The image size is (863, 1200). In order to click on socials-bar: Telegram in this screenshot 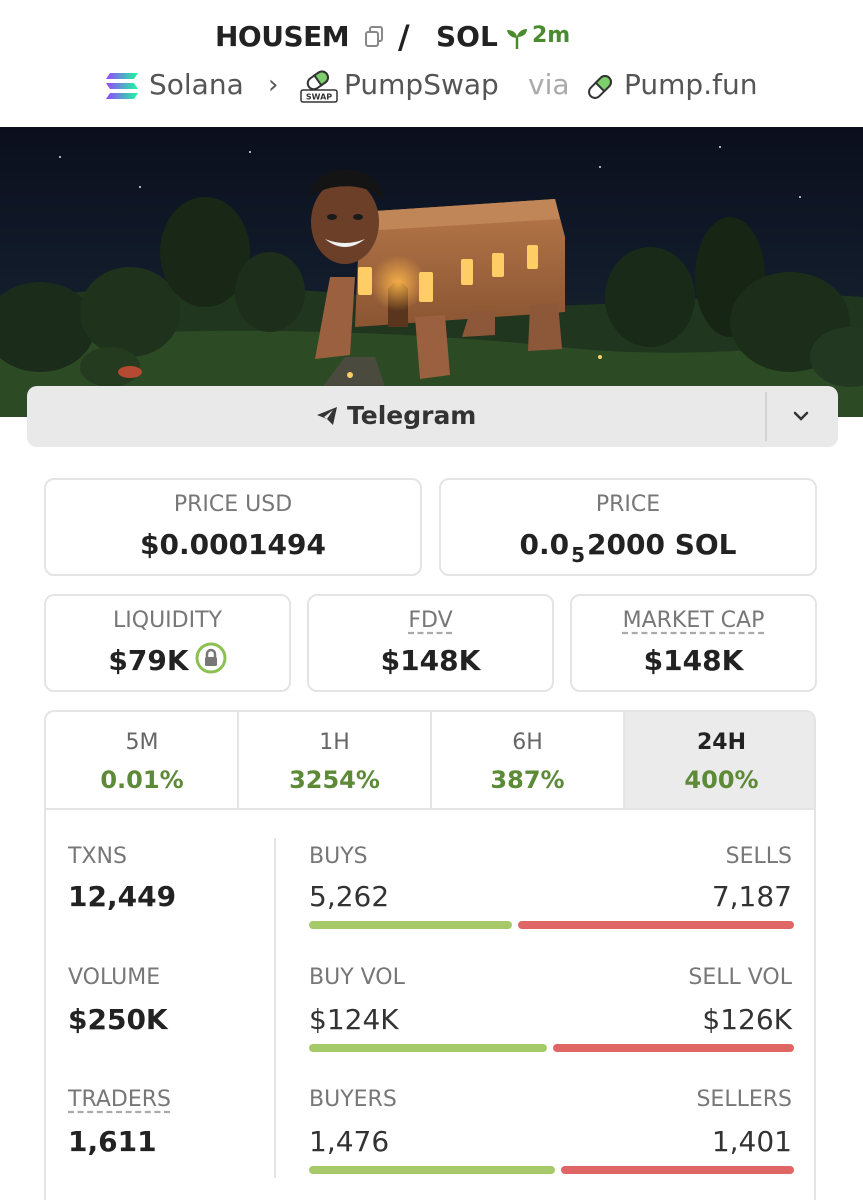, I will do `click(432, 416)`.